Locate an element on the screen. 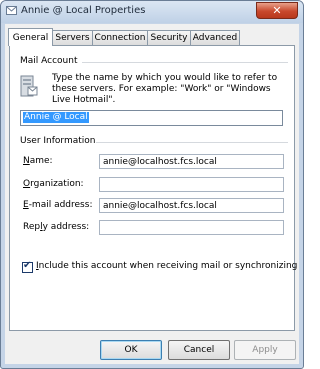 The width and height of the screenshot is (320, 369). ok-button: OK is located at coordinates (131, 350).